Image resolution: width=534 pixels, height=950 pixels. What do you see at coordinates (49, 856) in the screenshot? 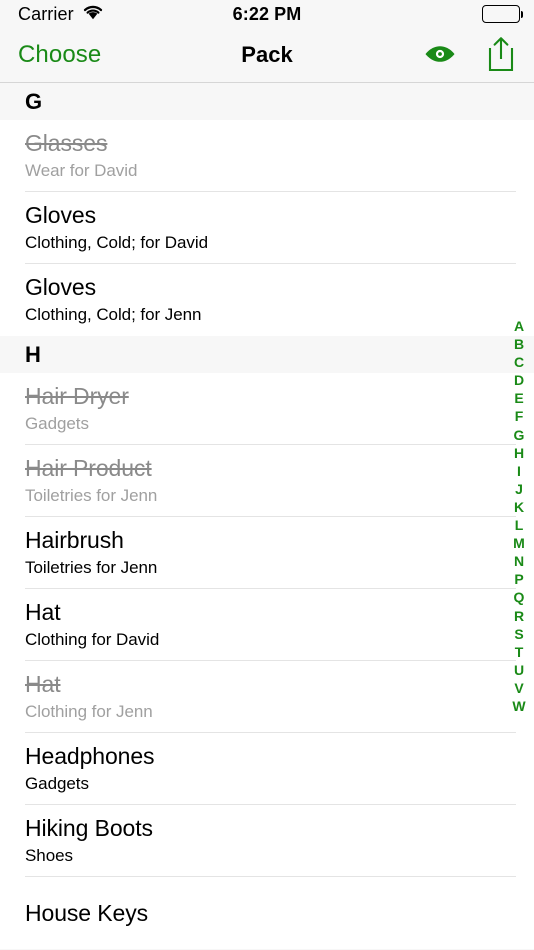
I see `list-item-subtitle: Shoes` at bounding box center [49, 856].